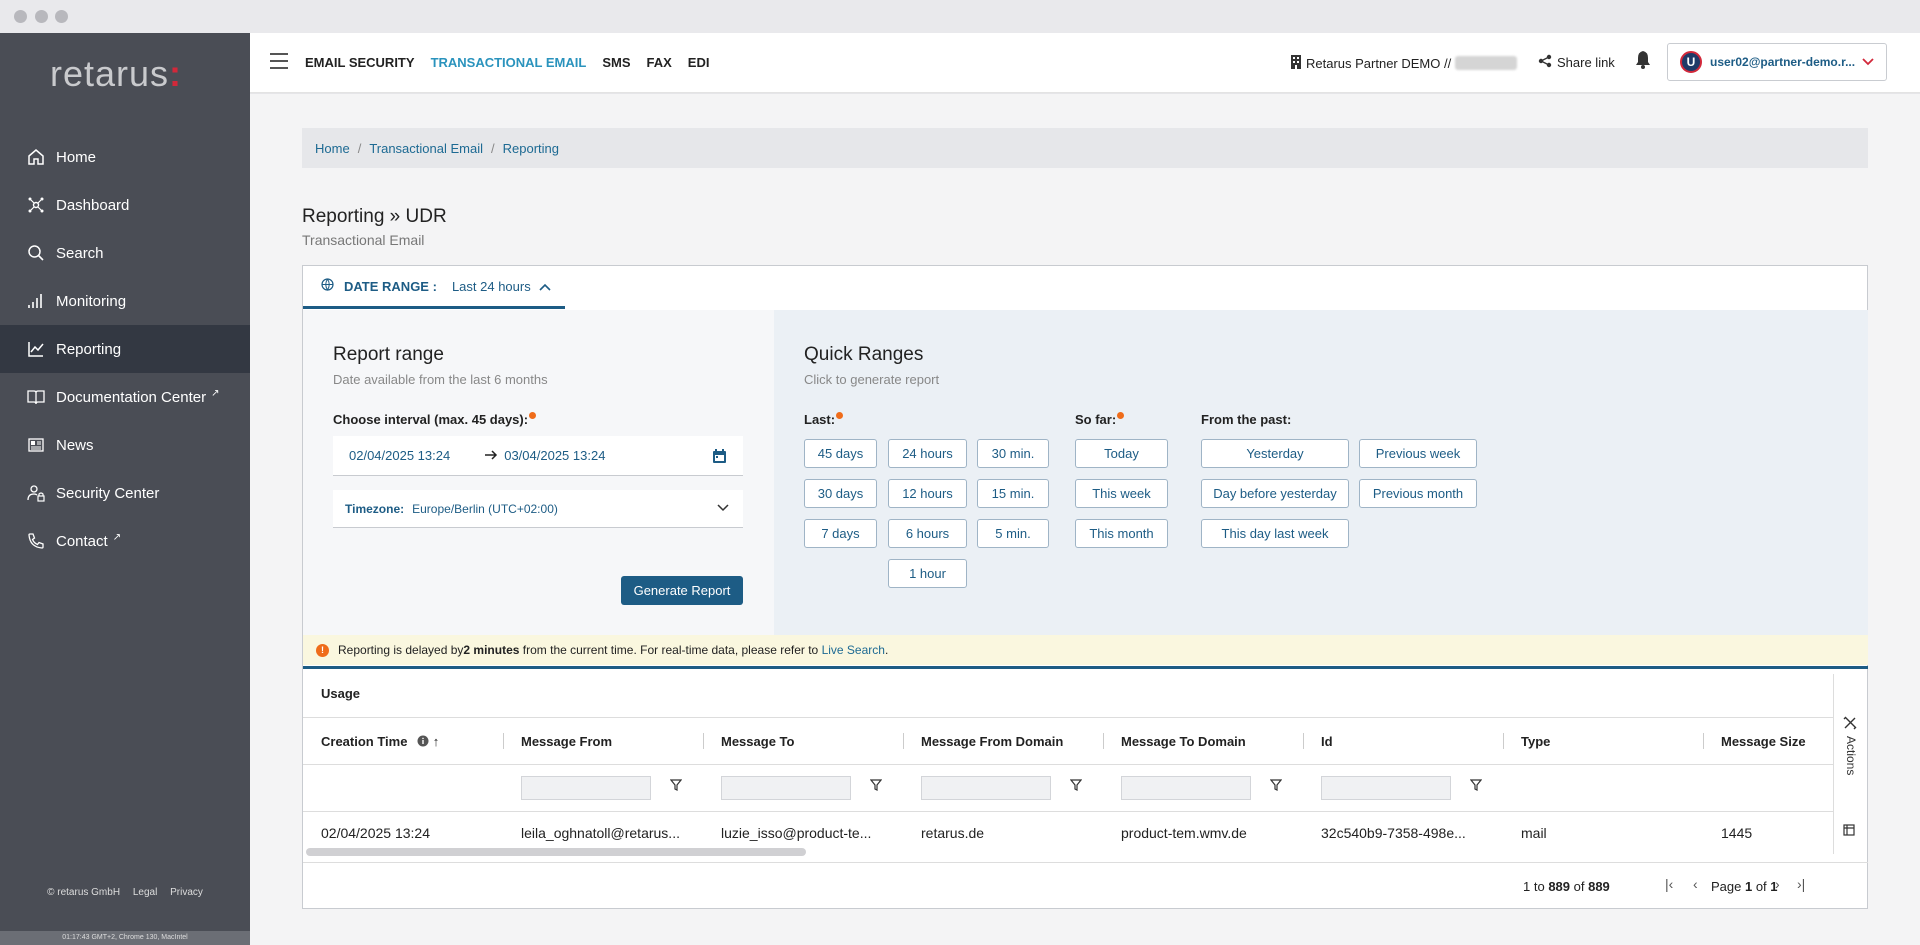 The height and width of the screenshot is (945, 1920). What do you see at coordinates (927, 573) in the screenshot?
I see `quick-1-hour-button: 1 hour` at bounding box center [927, 573].